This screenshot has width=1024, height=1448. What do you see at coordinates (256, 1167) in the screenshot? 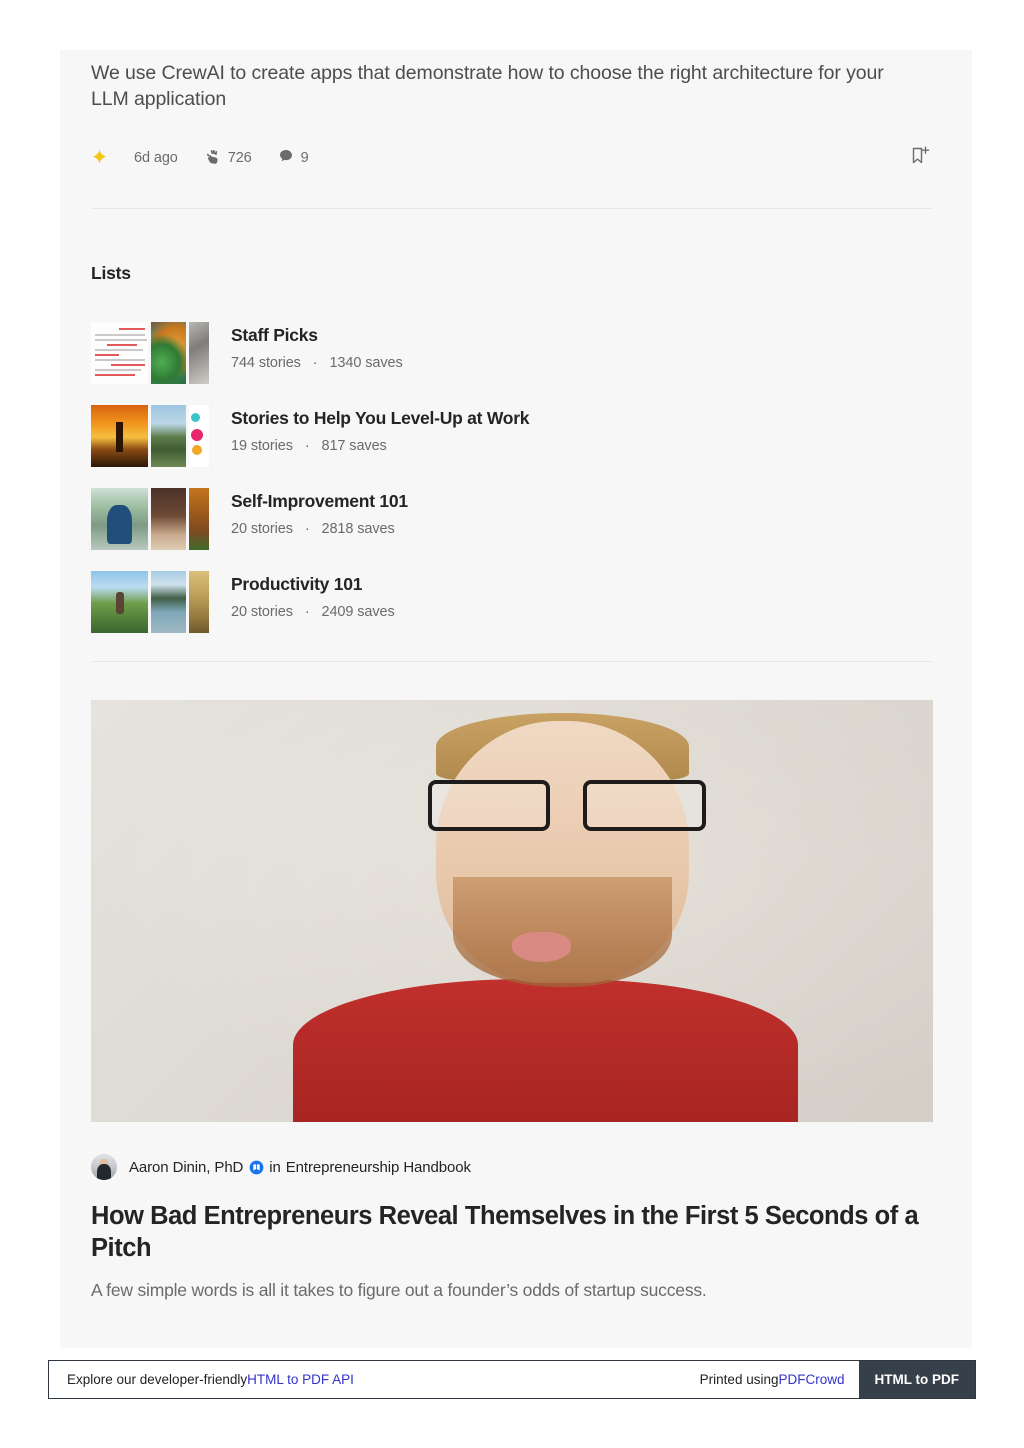
I see `medium-member-badge-icon` at bounding box center [256, 1167].